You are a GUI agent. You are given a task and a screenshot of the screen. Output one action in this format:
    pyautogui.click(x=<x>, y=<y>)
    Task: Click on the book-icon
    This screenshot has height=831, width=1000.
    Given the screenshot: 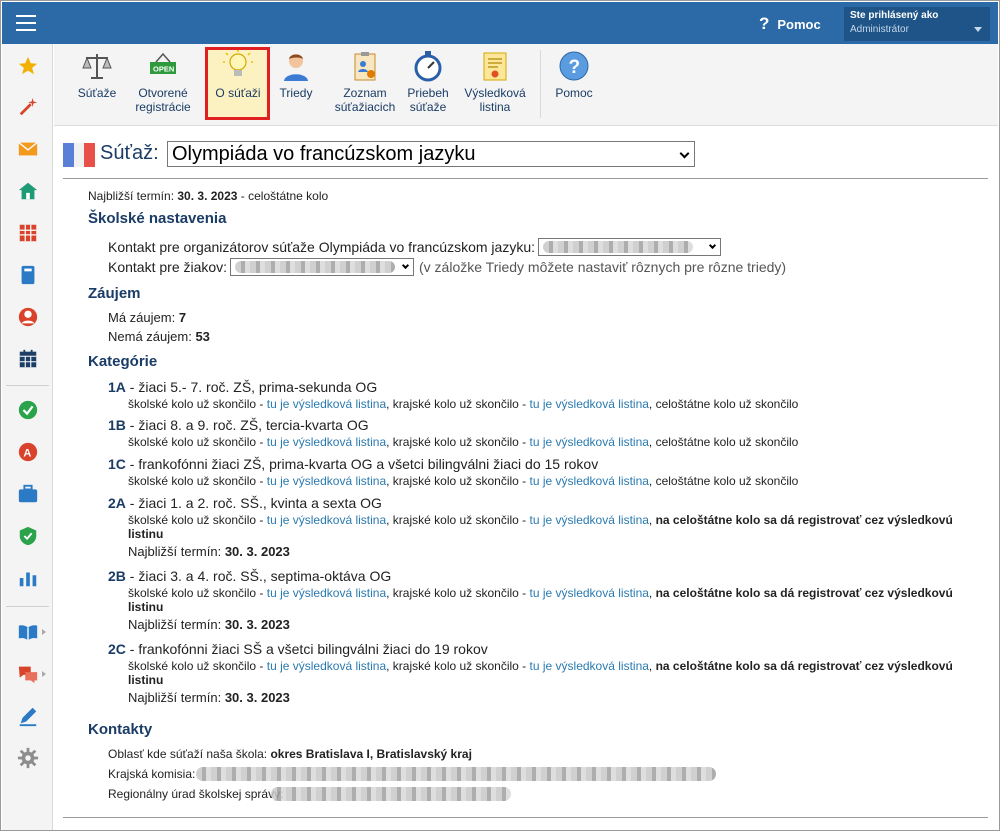 What is the action you would take?
    pyautogui.click(x=28, y=275)
    